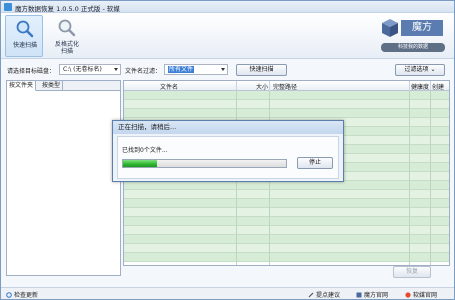  Describe the element at coordinates (433, 69) in the screenshot. I see `chevron-down-icon: ⌄` at that location.